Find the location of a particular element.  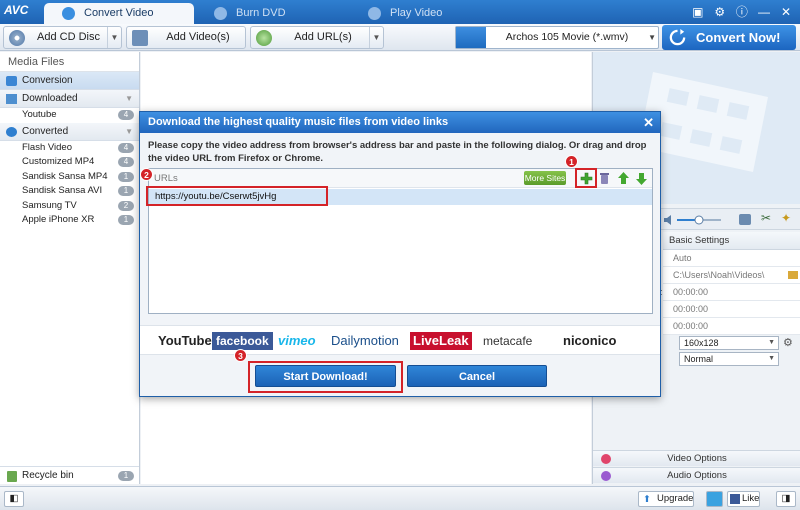

convert-now-button: Convert Now! is located at coordinates (729, 37).